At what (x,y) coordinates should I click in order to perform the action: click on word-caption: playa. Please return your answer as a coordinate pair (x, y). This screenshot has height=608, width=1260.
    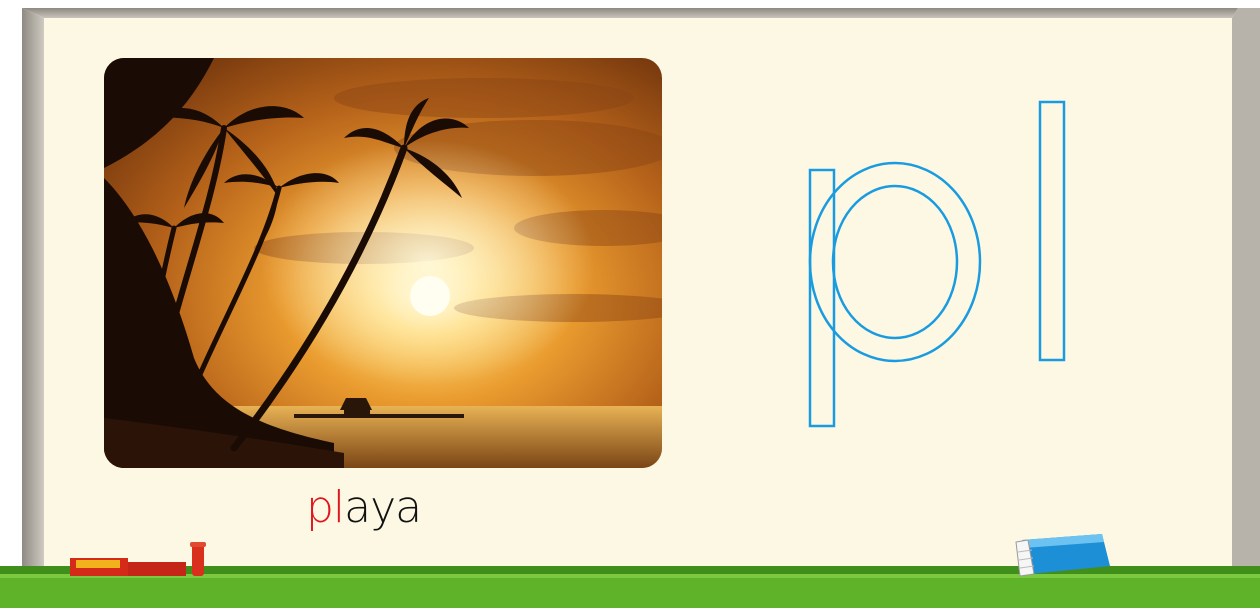
    Looking at the image, I should click on (386, 510).